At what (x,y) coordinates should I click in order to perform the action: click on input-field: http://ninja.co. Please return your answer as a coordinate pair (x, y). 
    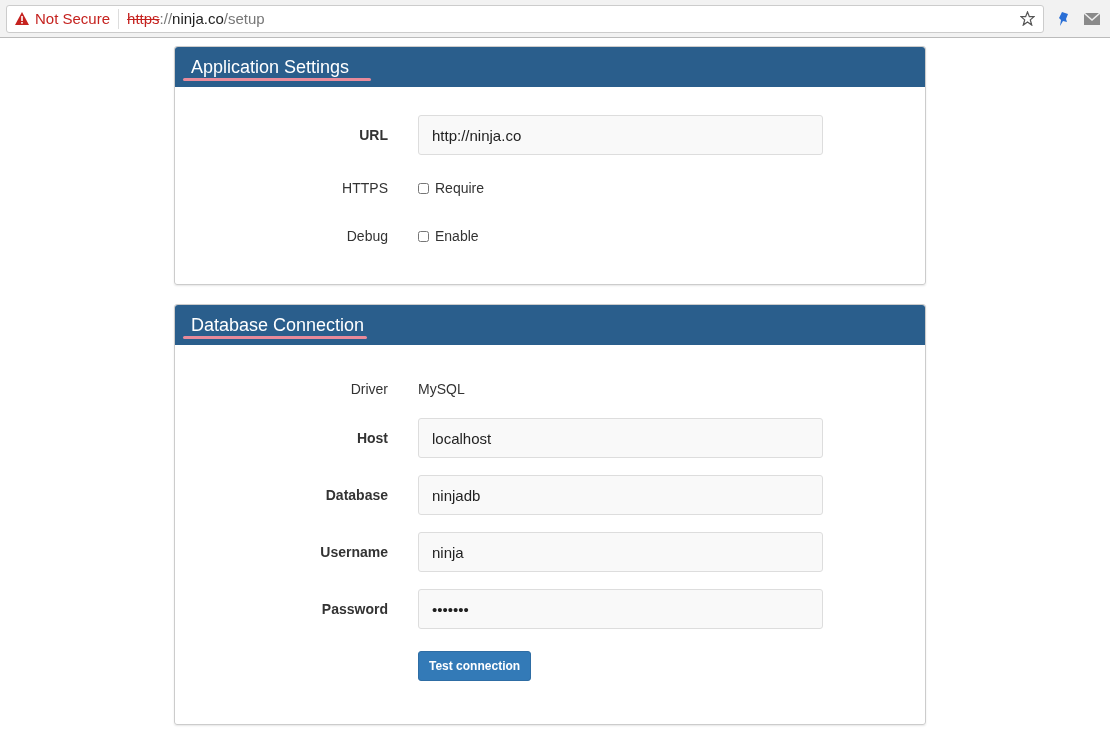
    Looking at the image, I should click on (620, 135).